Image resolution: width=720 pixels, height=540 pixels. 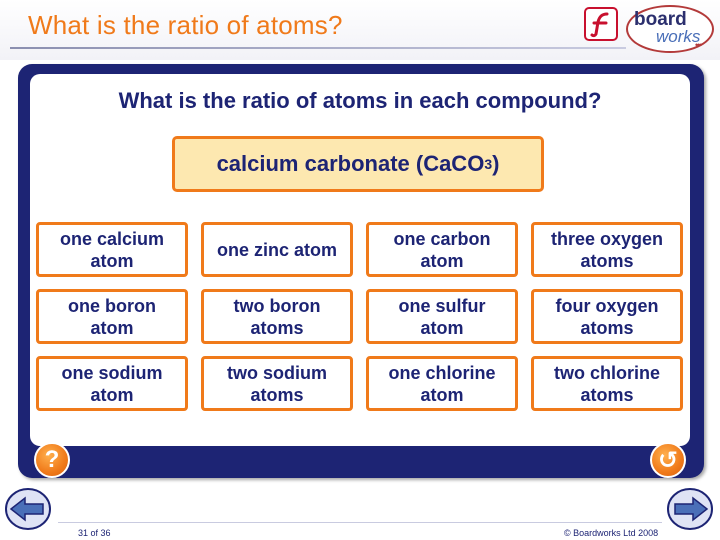 I want to click on footer-divider, so click(x=360, y=522).